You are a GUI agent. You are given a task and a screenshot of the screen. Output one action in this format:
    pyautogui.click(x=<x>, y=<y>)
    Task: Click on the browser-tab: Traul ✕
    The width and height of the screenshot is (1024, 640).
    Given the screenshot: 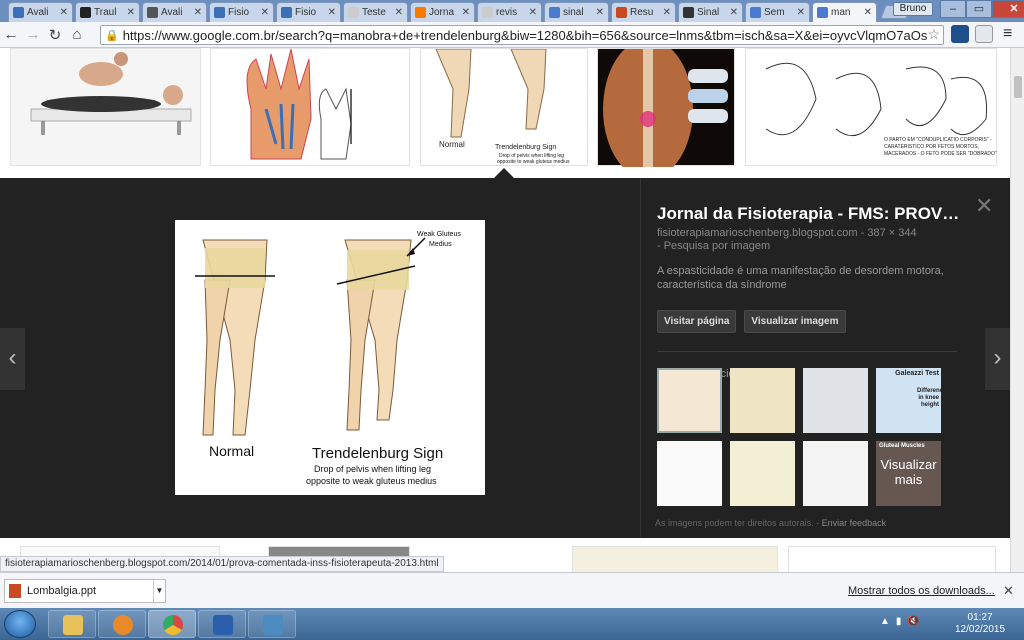 What is the action you would take?
    pyautogui.click(x=107, y=12)
    